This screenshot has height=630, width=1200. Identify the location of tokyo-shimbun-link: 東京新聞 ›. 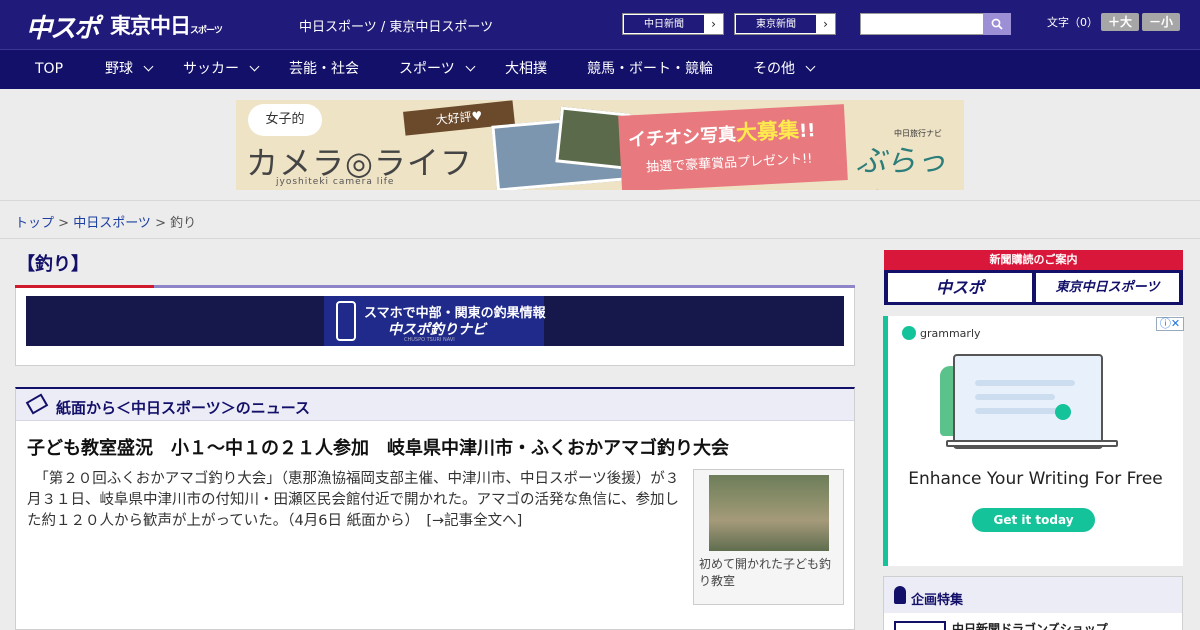
(785, 24).